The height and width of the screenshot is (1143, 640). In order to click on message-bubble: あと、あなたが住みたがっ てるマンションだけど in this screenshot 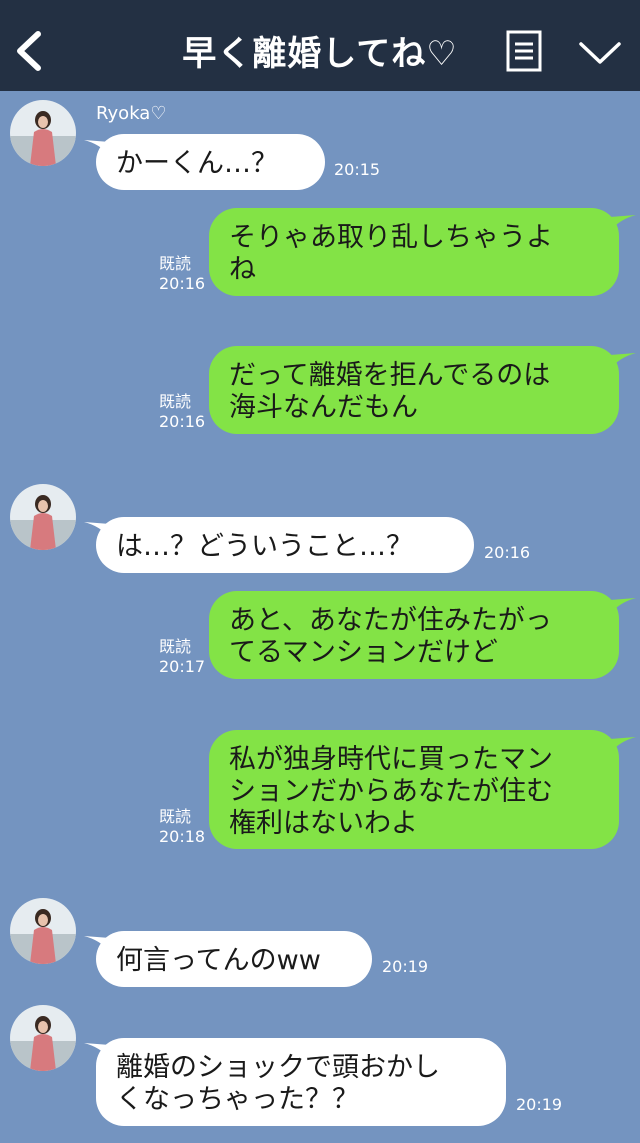, I will do `click(414, 635)`.